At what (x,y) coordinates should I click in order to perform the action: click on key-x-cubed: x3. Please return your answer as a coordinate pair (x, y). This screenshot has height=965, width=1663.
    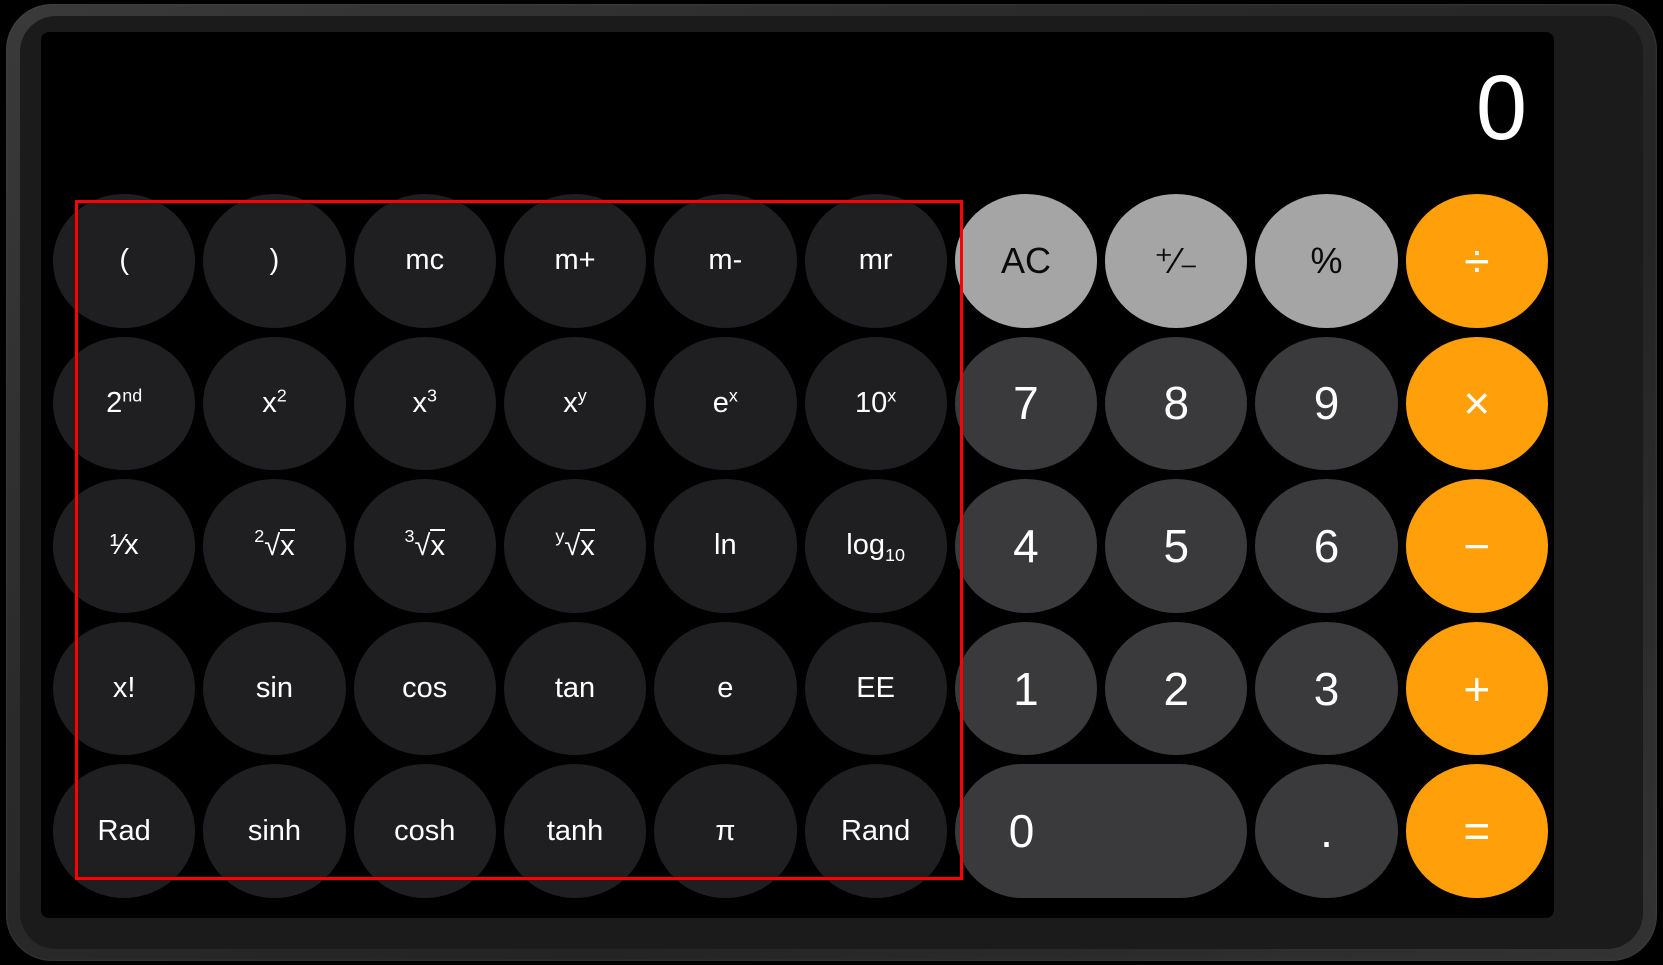
    Looking at the image, I should click on (424, 403).